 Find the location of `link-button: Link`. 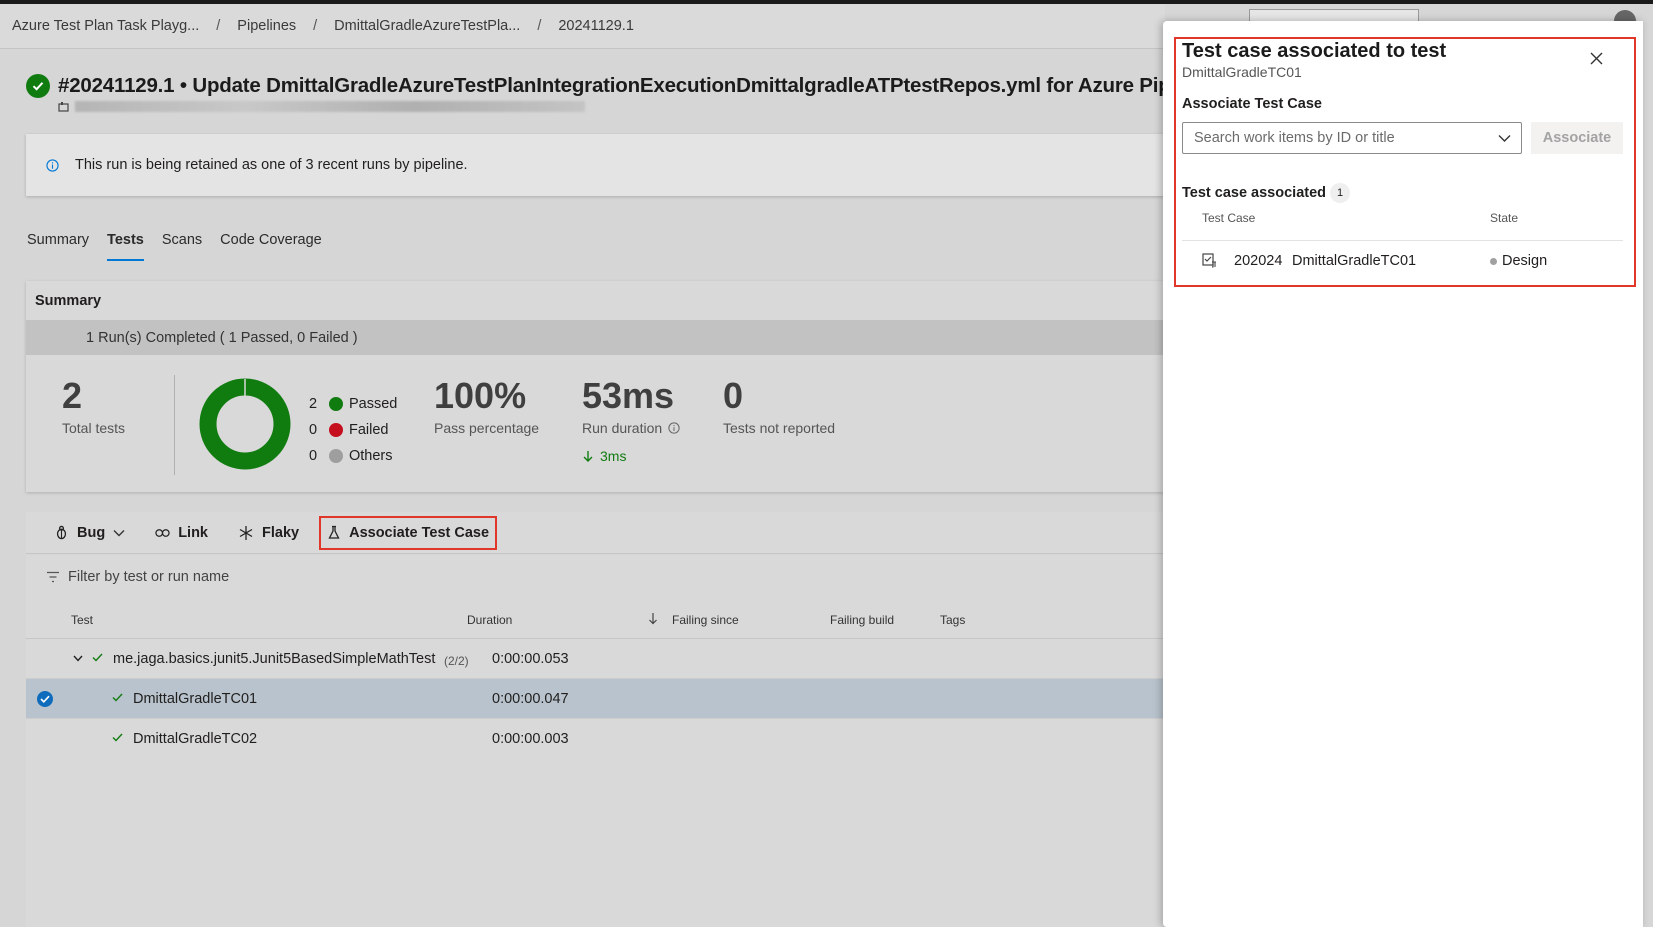

link-button: Link is located at coordinates (181, 533).